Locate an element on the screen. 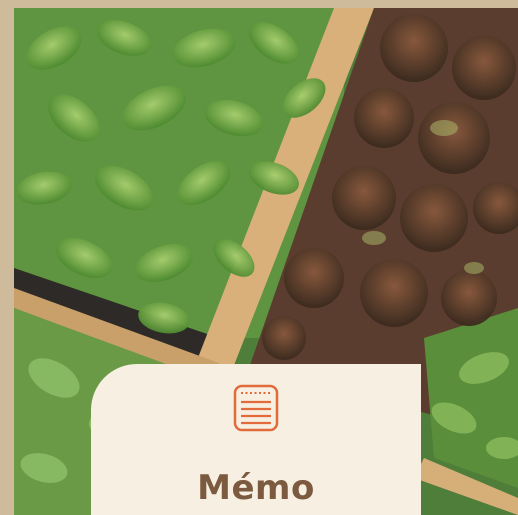  notepad-icon is located at coordinates (256, 408).